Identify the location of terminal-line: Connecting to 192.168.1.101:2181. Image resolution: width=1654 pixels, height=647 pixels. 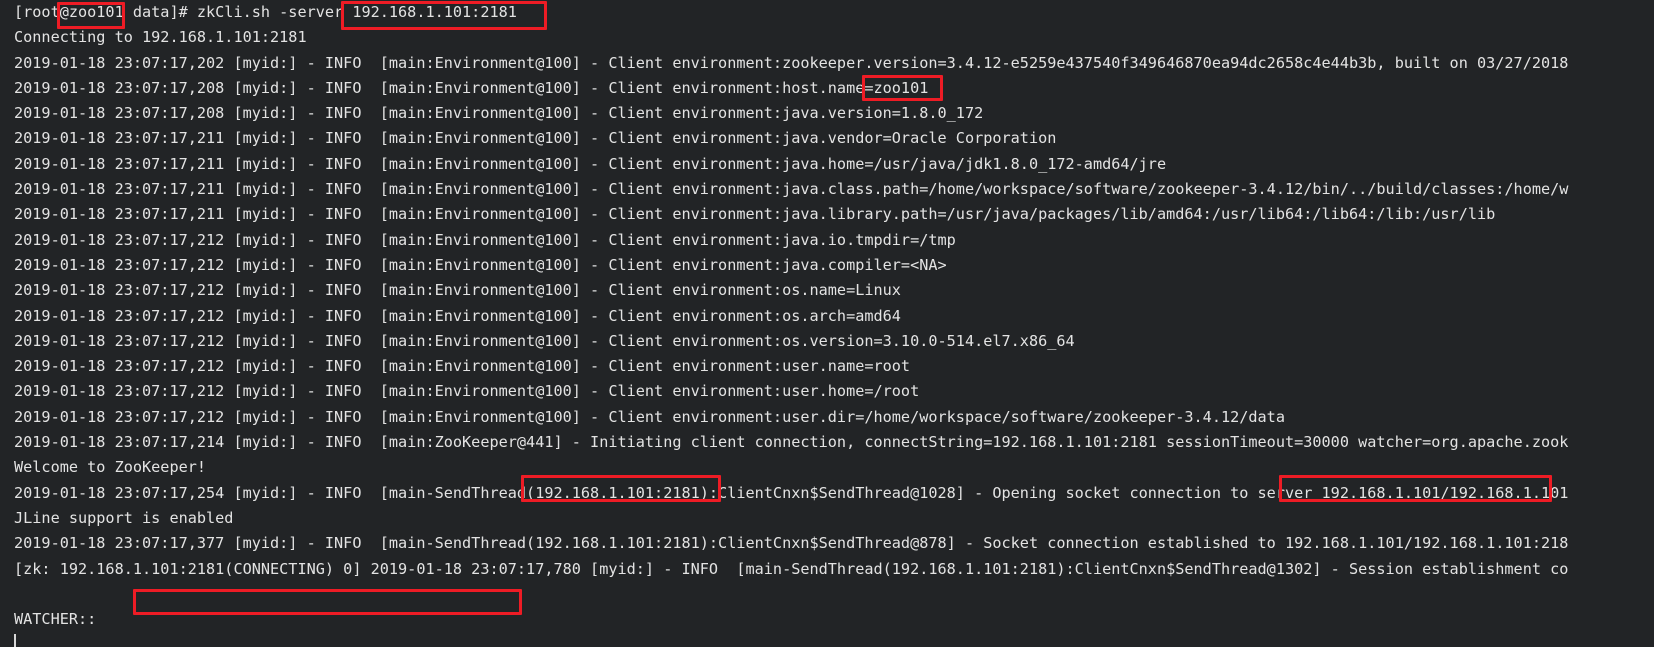
(160, 37).